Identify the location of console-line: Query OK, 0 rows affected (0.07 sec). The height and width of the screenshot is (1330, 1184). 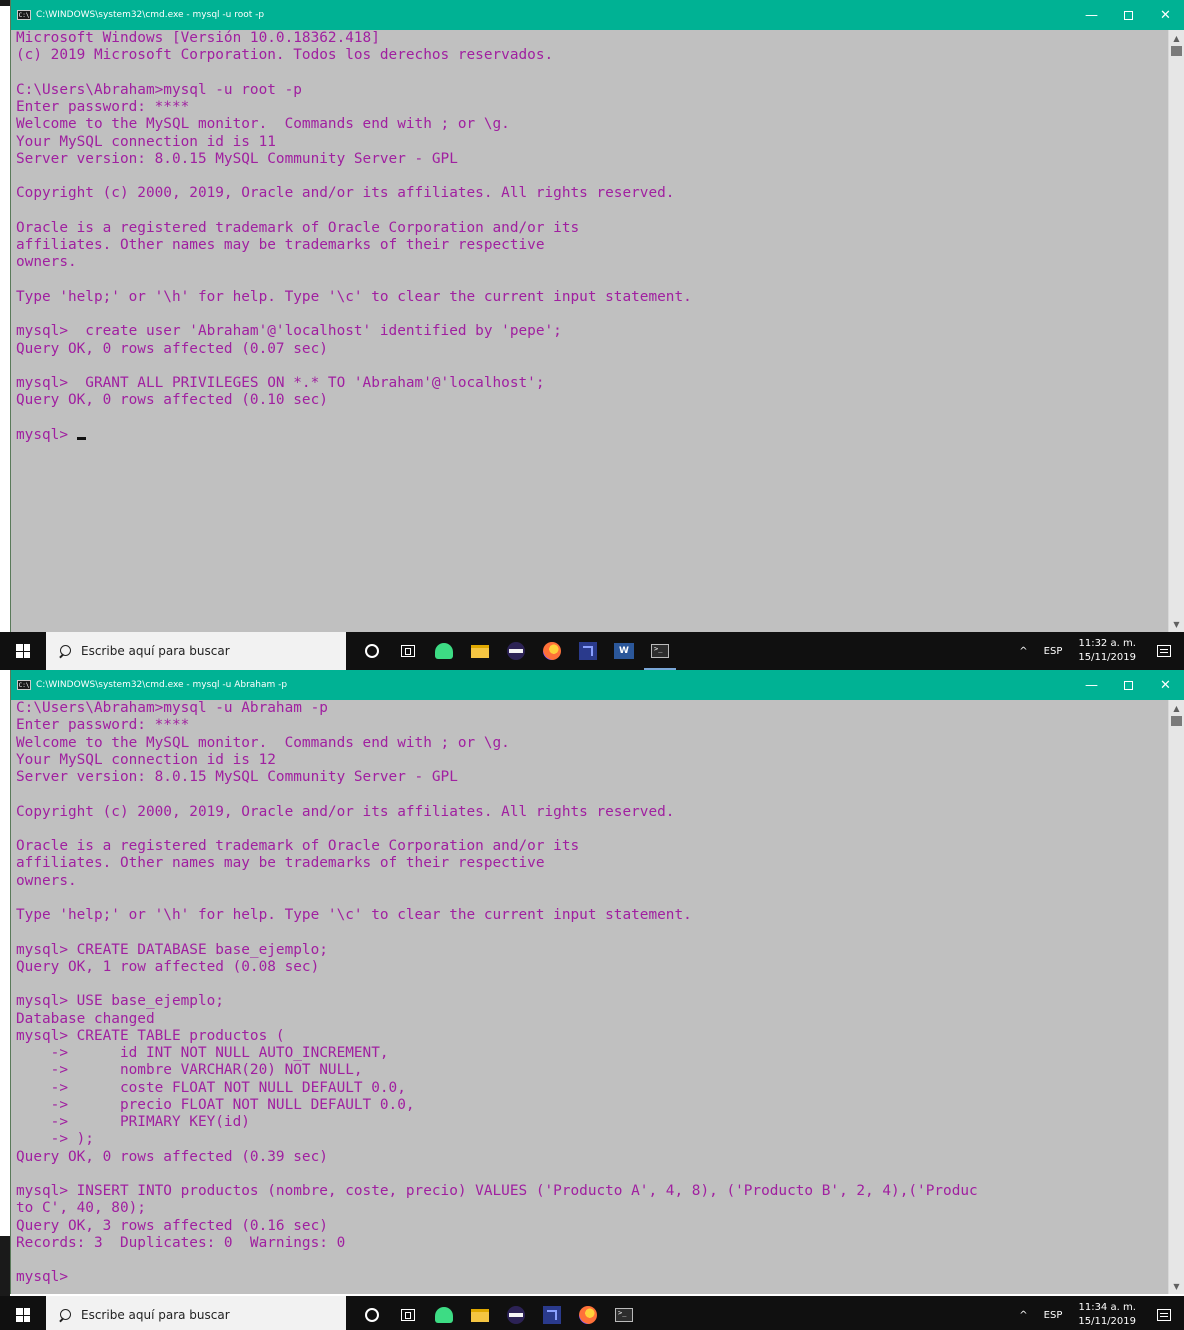
(172, 348).